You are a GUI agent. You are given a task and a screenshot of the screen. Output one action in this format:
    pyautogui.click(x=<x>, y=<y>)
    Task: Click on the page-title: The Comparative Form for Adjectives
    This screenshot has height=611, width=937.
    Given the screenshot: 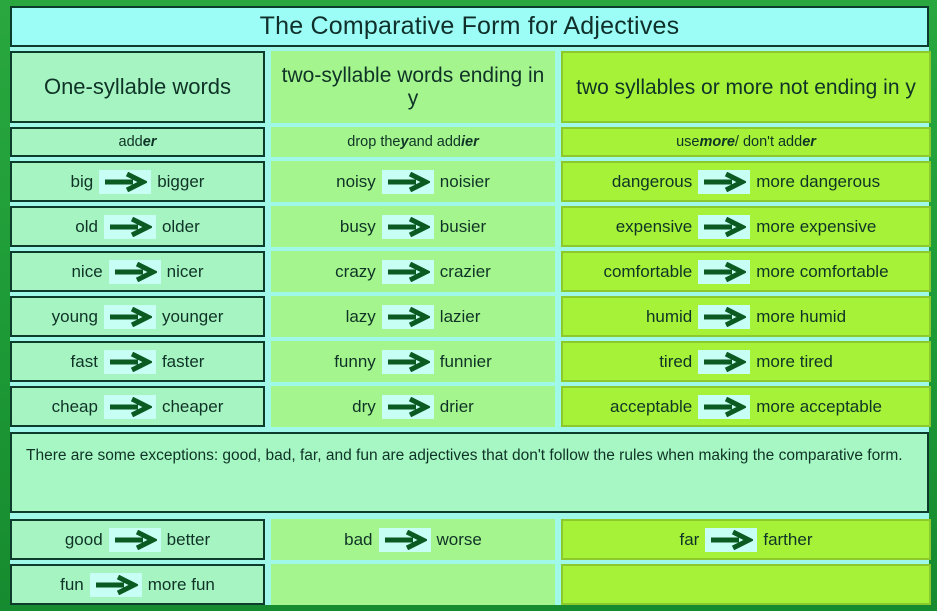 What is the action you would take?
    pyautogui.click(x=469, y=27)
    